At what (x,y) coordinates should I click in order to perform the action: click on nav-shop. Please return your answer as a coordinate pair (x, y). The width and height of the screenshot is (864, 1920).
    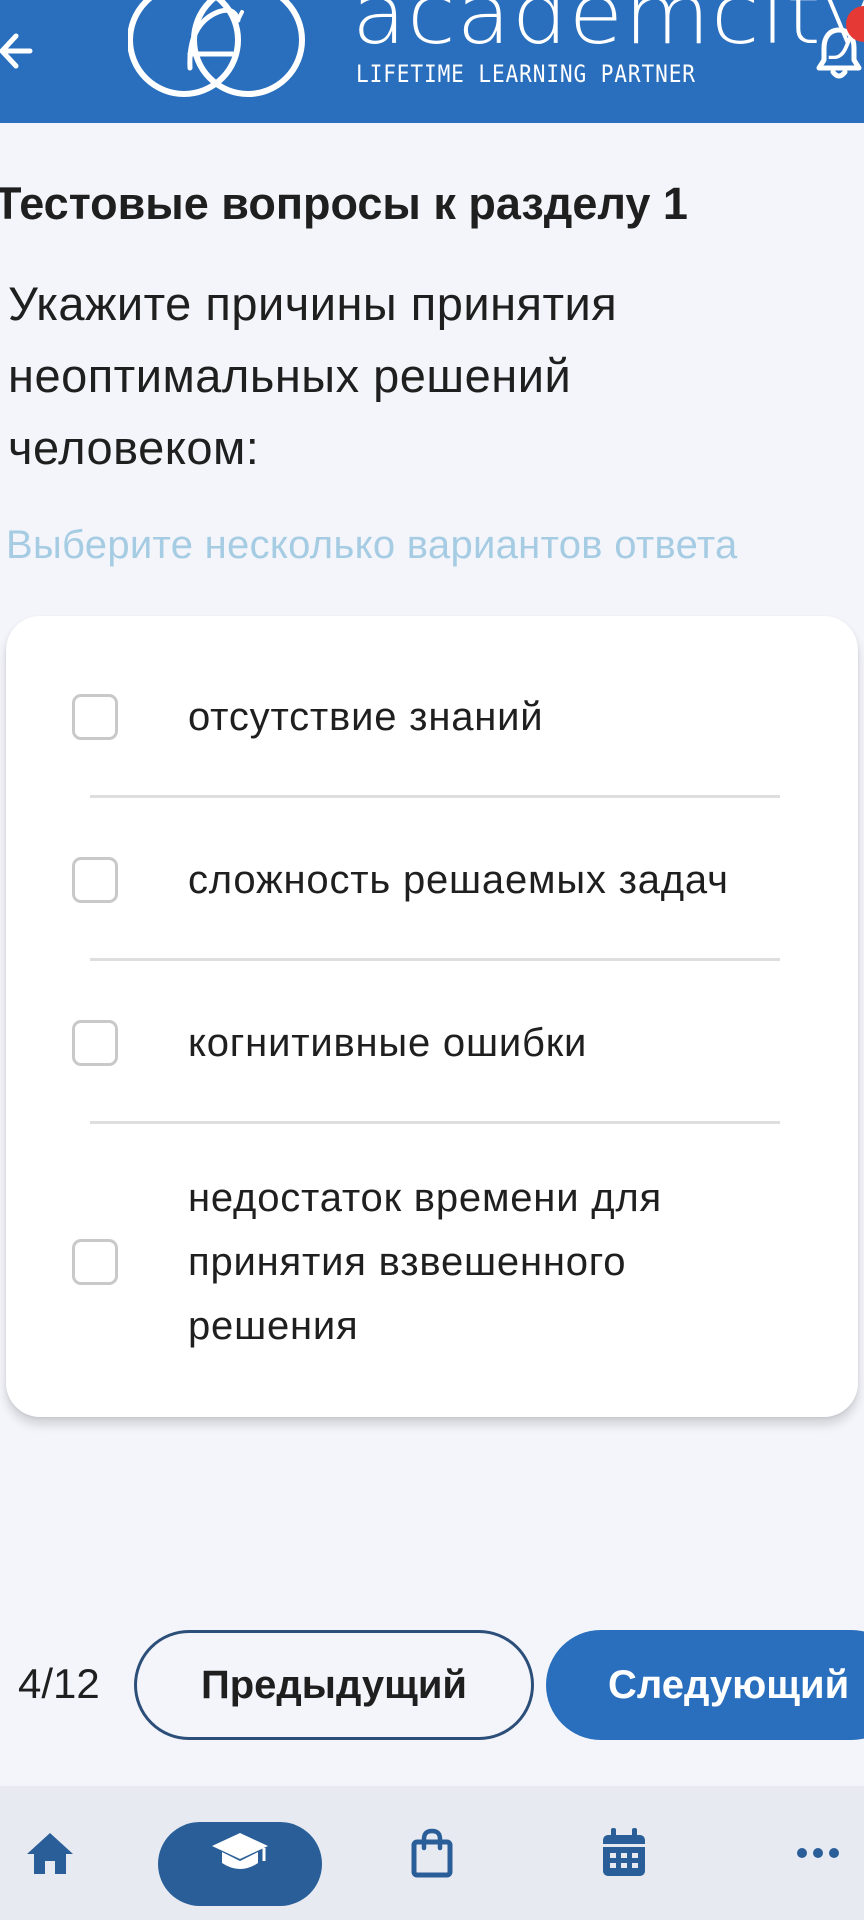
    Looking at the image, I should click on (432, 1853).